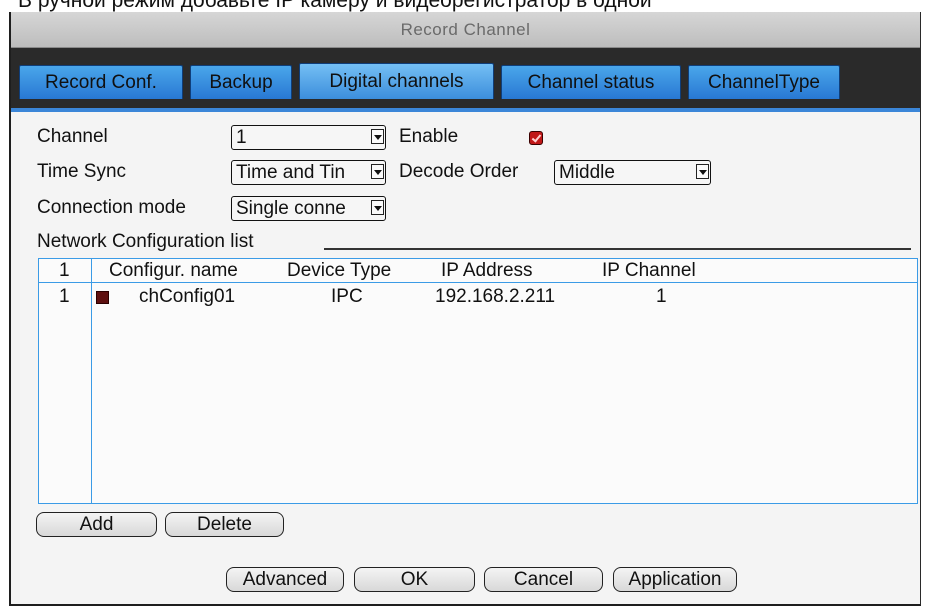  What do you see at coordinates (543, 579) in the screenshot?
I see `cancel-button: Cancel` at bounding box center [543, 579].